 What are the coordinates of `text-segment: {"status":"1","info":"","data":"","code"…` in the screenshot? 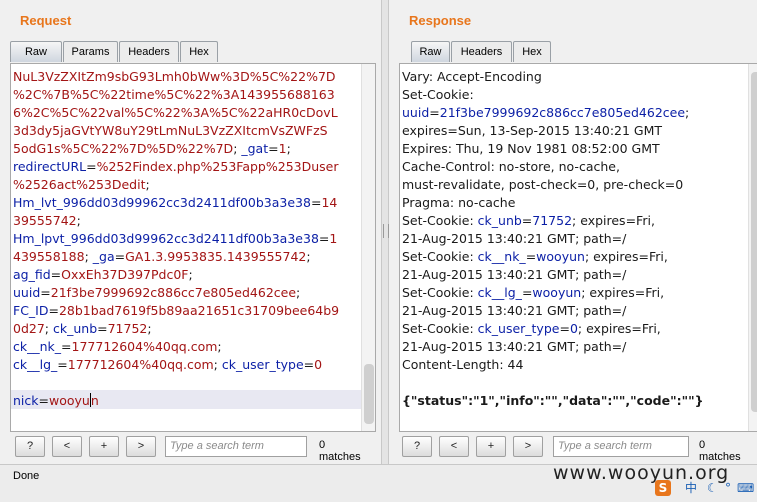 It's located at (553, 400).